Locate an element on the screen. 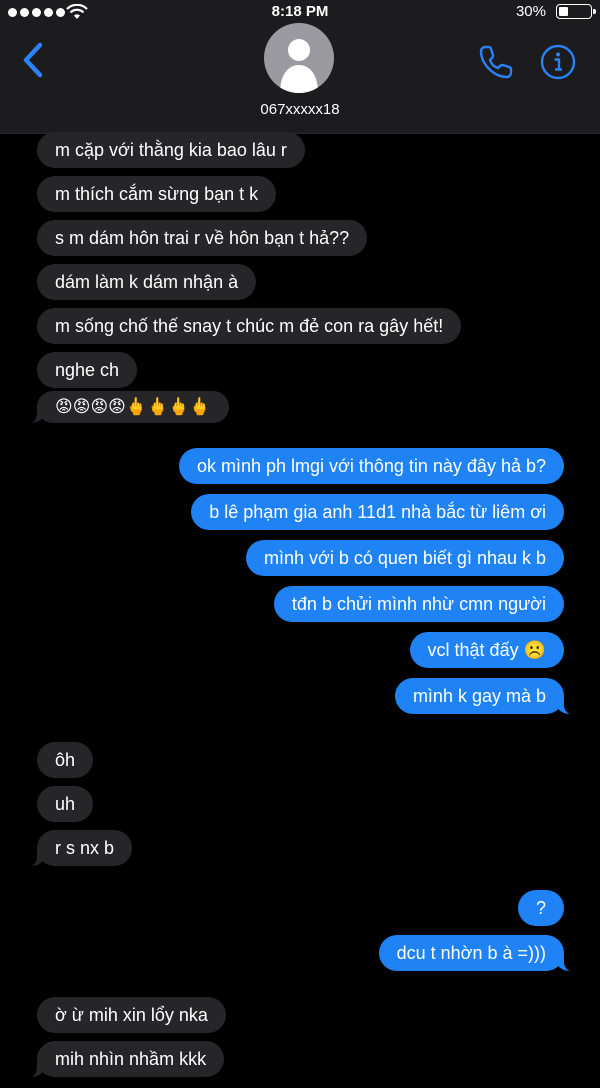 This screenshot has width=600, height=1088. received-emoji-bubble: 😡😡😡😡🖕🖕🖕🖕 is located at coordinates (127, 407).